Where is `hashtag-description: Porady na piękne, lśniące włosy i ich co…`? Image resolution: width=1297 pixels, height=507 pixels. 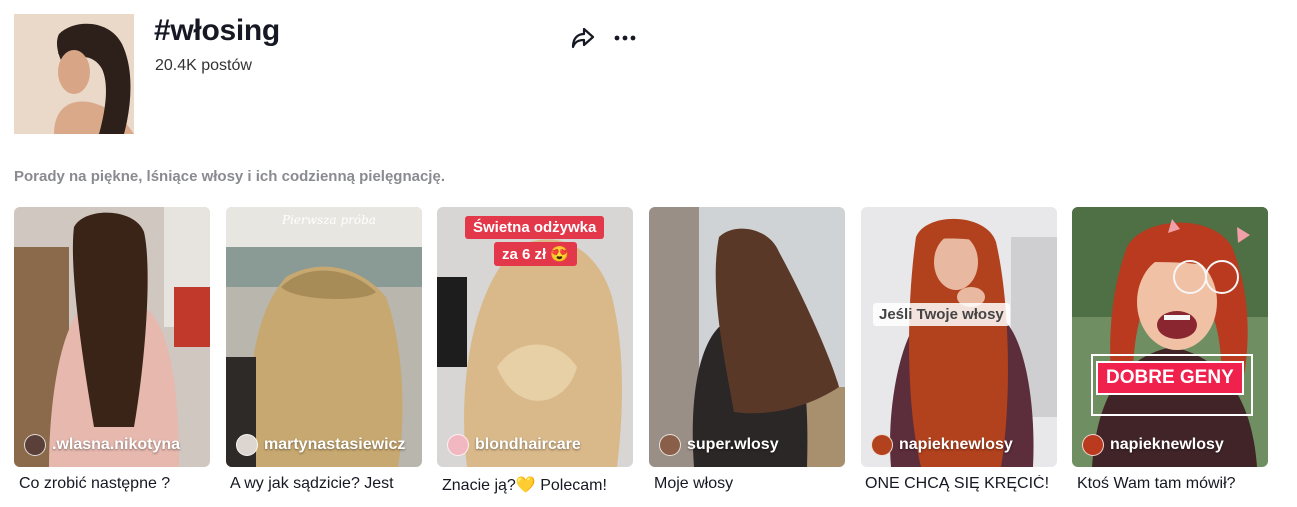
hashtag-description: Porady na piękne, lśniące włosy i ich co… is located at coordinates (229, 176).